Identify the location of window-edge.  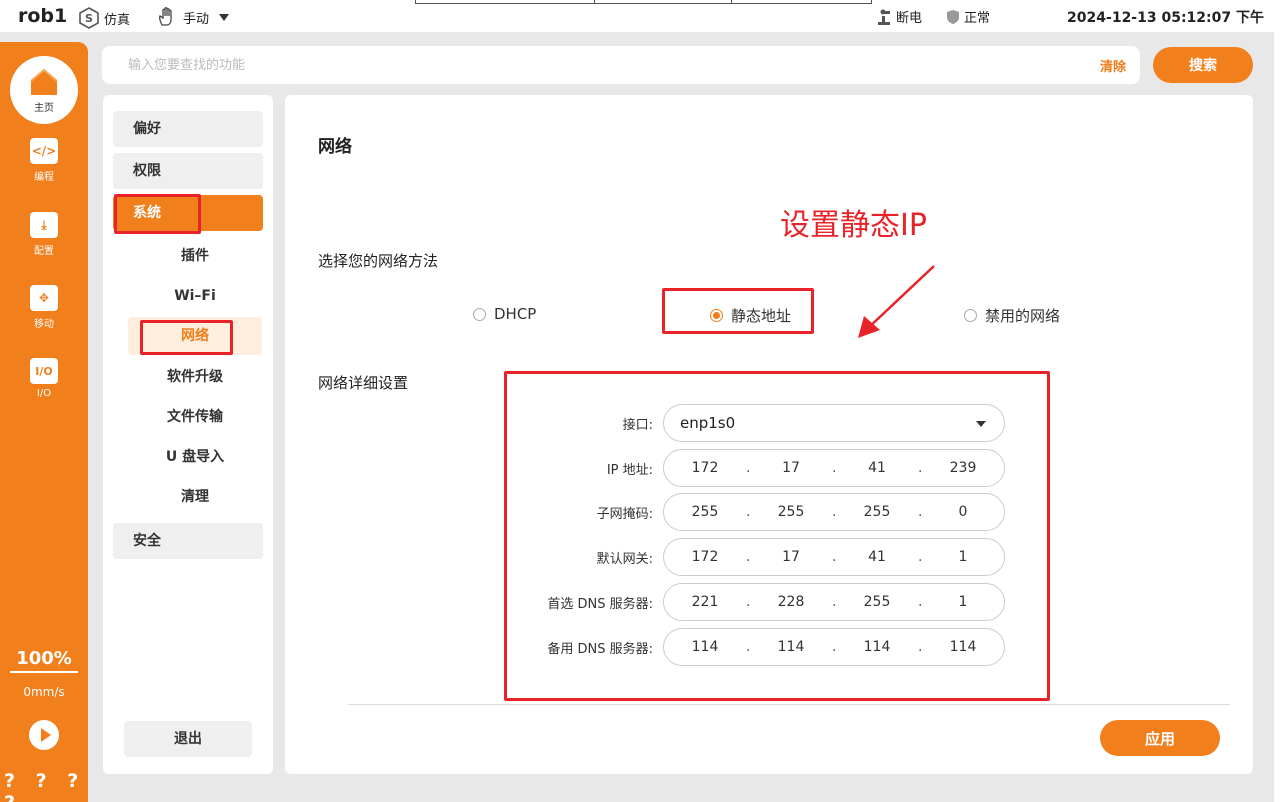
(1278, 417).